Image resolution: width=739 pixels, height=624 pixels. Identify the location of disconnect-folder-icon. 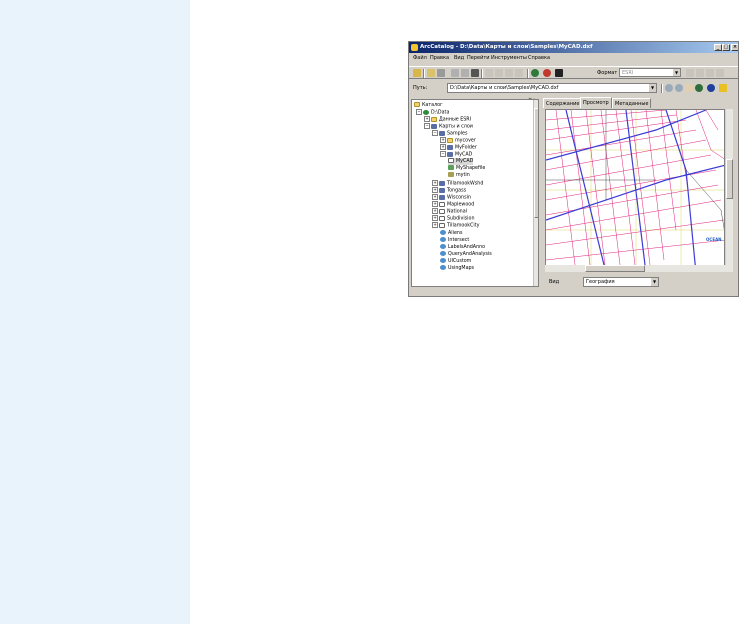
(441, 73).